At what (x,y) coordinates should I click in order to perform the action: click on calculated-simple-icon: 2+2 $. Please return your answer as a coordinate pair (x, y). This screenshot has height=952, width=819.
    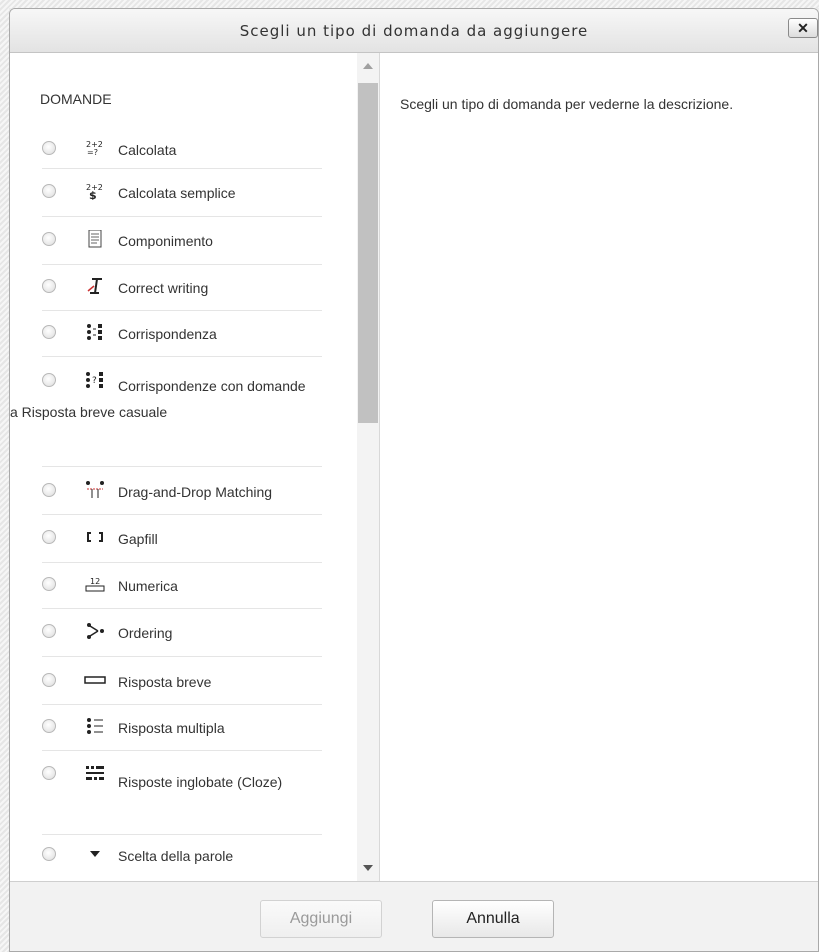
    Looking at the image, I should click on (95, 192).